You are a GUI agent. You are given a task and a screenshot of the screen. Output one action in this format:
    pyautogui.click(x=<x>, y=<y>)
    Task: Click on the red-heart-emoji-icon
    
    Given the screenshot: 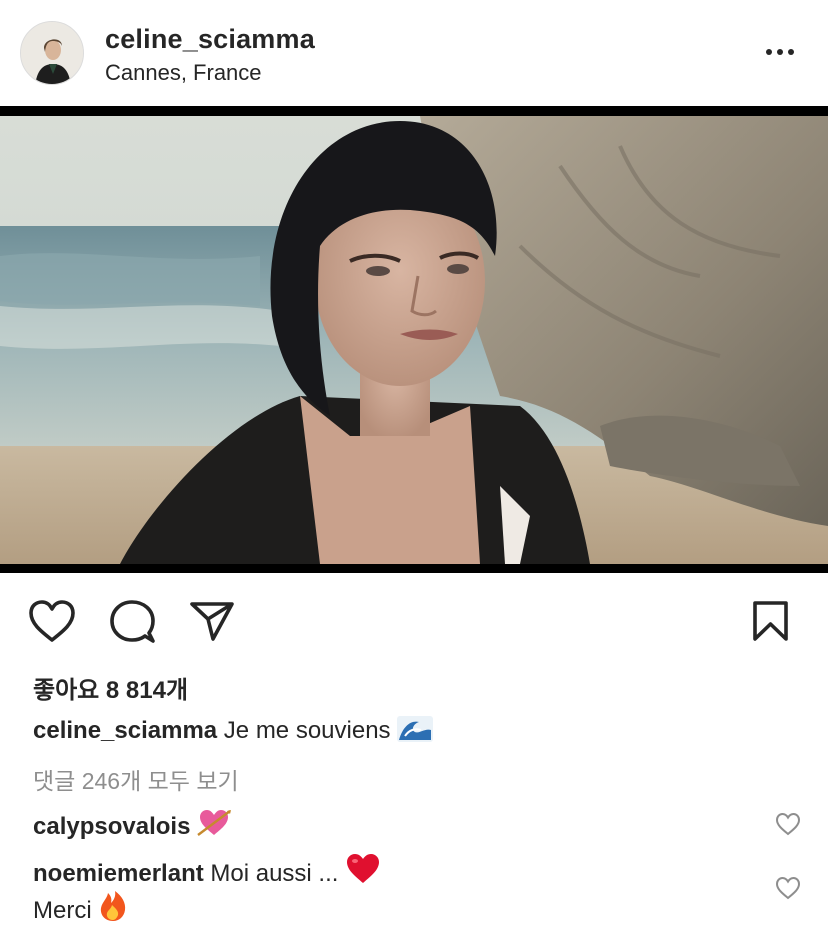 What is the action you would take?
    pyautogui.click(x=363, y=872)
    